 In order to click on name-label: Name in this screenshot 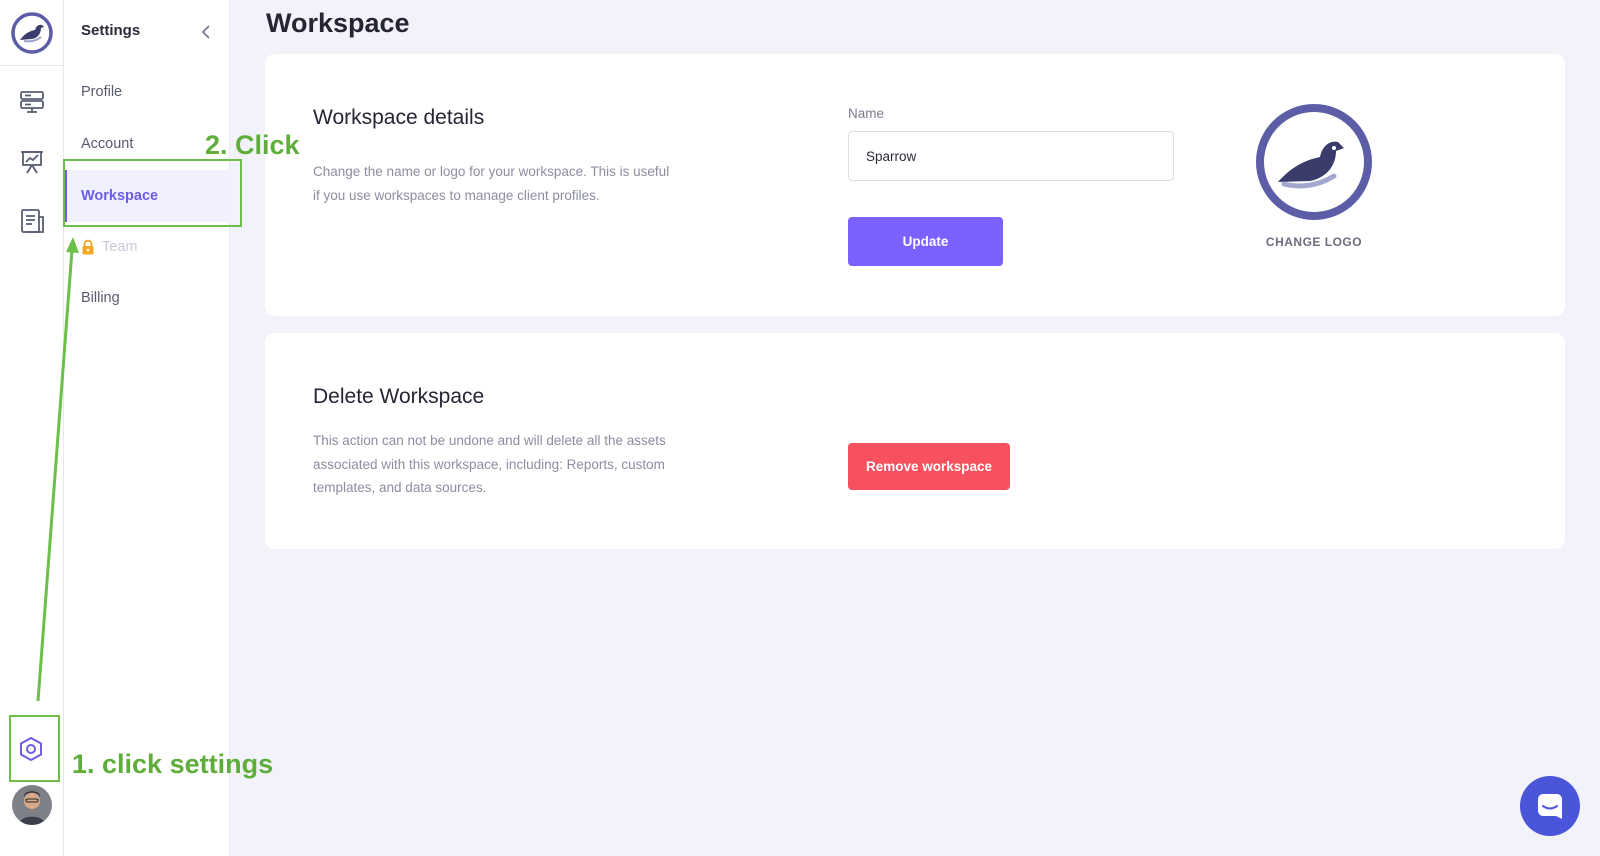, I will do `click(866, 113)`.